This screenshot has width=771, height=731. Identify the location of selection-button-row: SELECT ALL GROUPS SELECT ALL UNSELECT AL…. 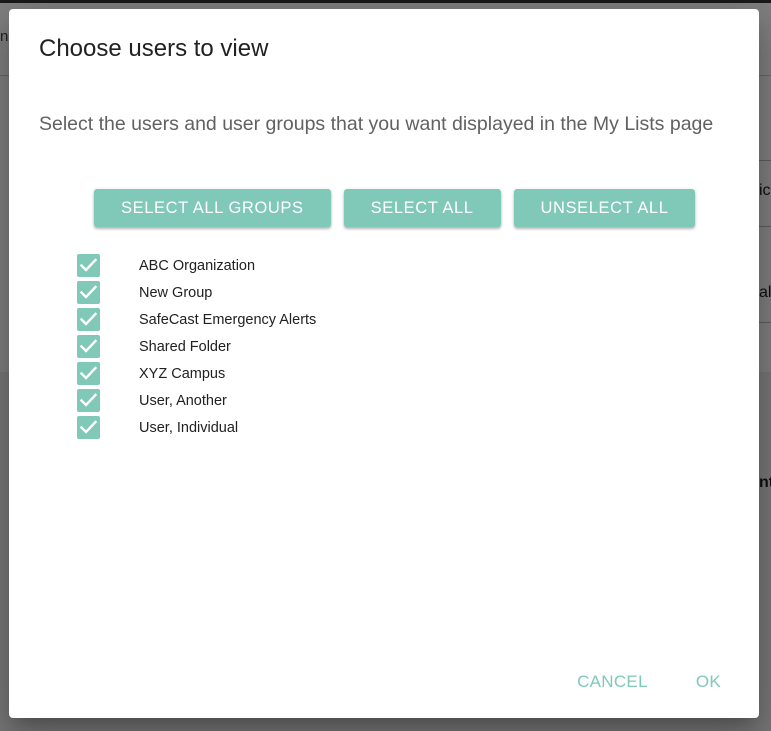
(395, 208).